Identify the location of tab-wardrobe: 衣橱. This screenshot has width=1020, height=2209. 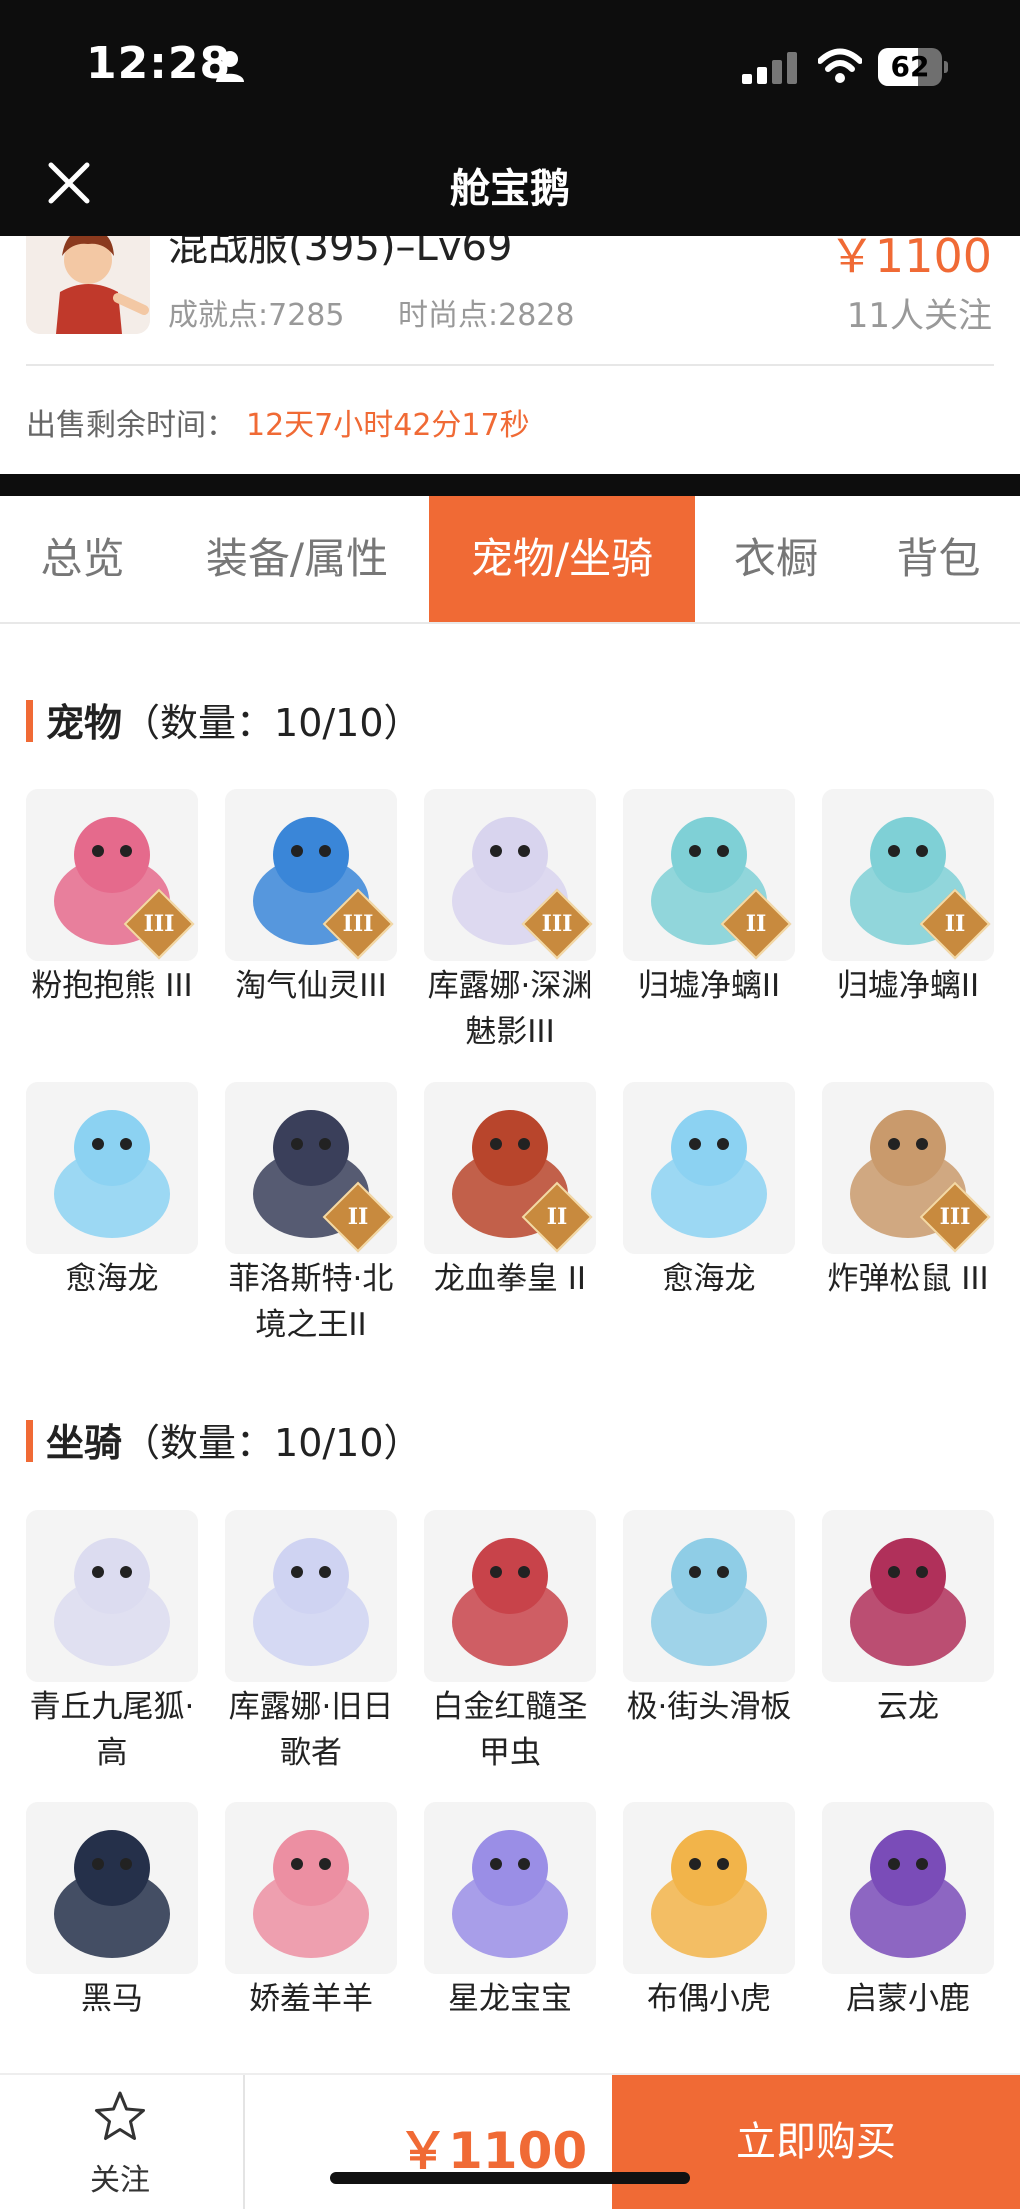
(776, 559).